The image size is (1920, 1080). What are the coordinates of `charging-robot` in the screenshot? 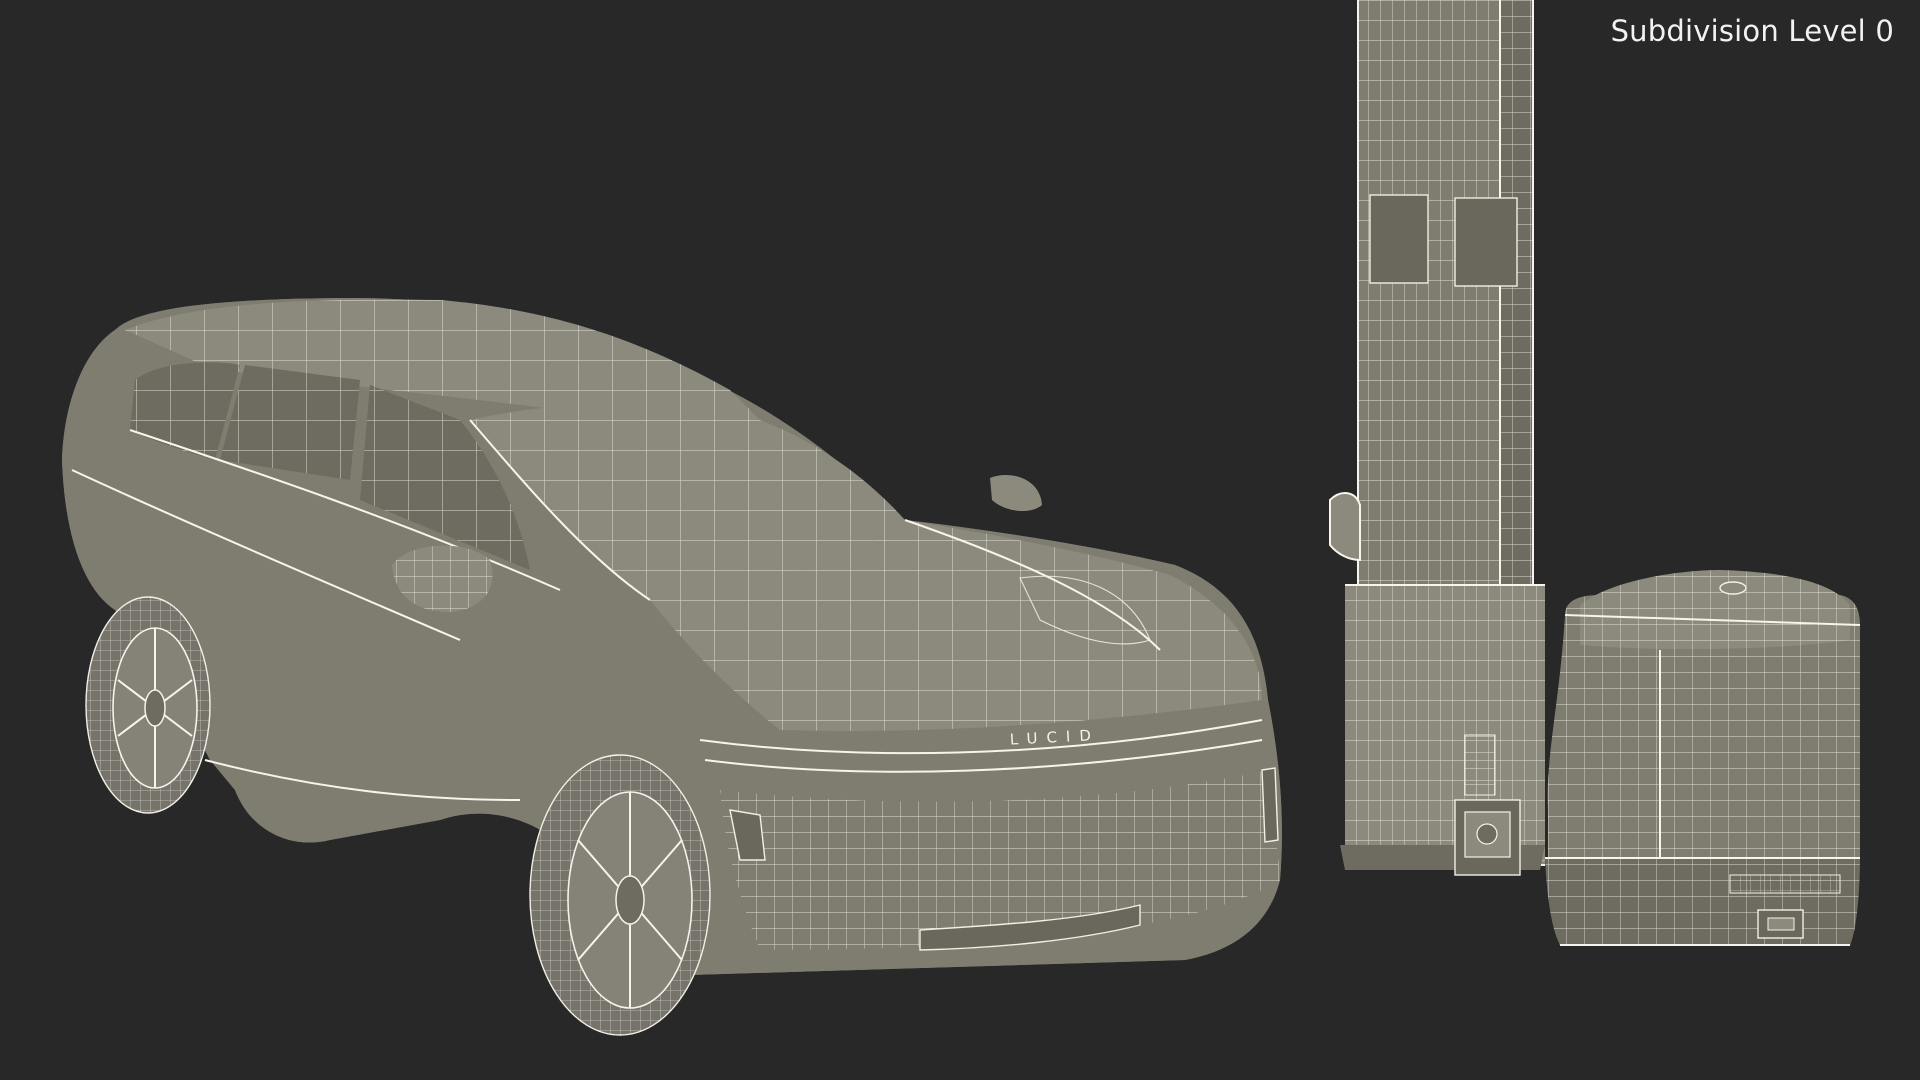 It's located at (1703, 758).